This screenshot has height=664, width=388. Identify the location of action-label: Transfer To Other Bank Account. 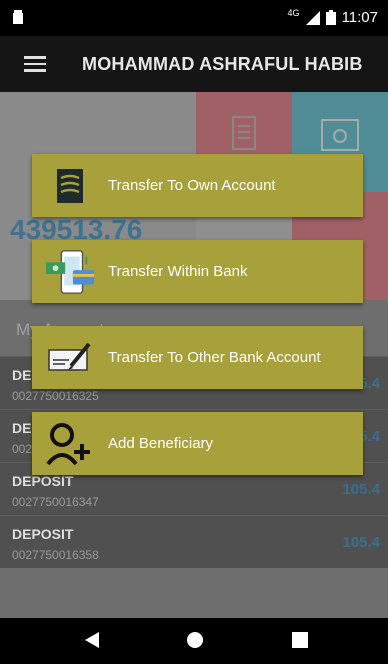
(214, 357).